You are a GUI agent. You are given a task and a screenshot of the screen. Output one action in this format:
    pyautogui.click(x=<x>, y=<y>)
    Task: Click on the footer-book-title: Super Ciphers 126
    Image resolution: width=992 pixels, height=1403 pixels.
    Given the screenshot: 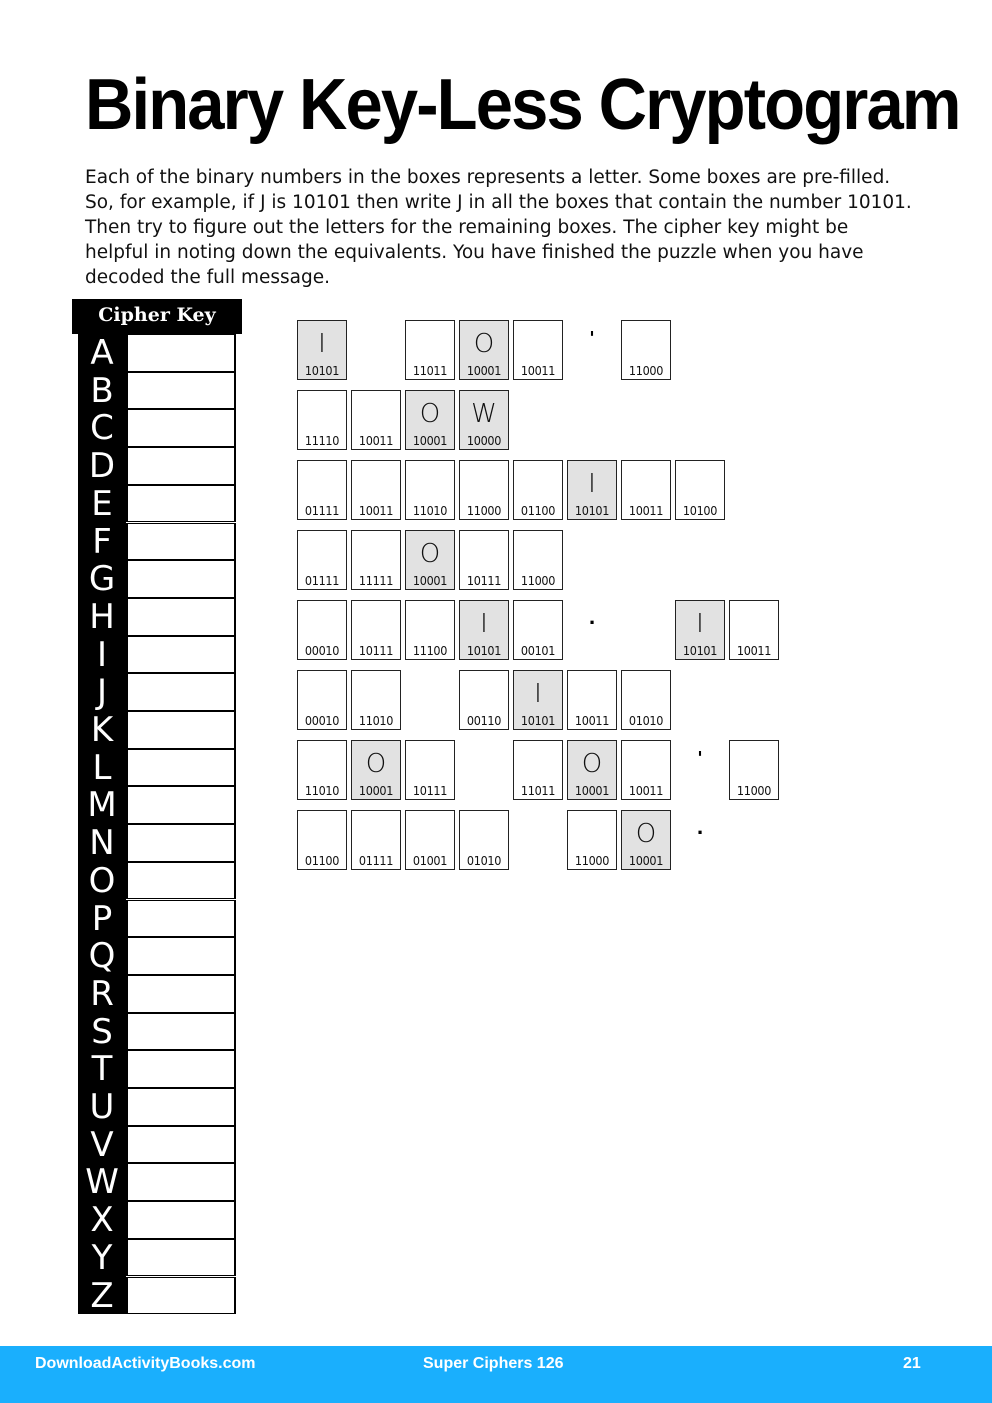 What is the action you would take?
    pyautogui.click(x=493, y=1363)
    